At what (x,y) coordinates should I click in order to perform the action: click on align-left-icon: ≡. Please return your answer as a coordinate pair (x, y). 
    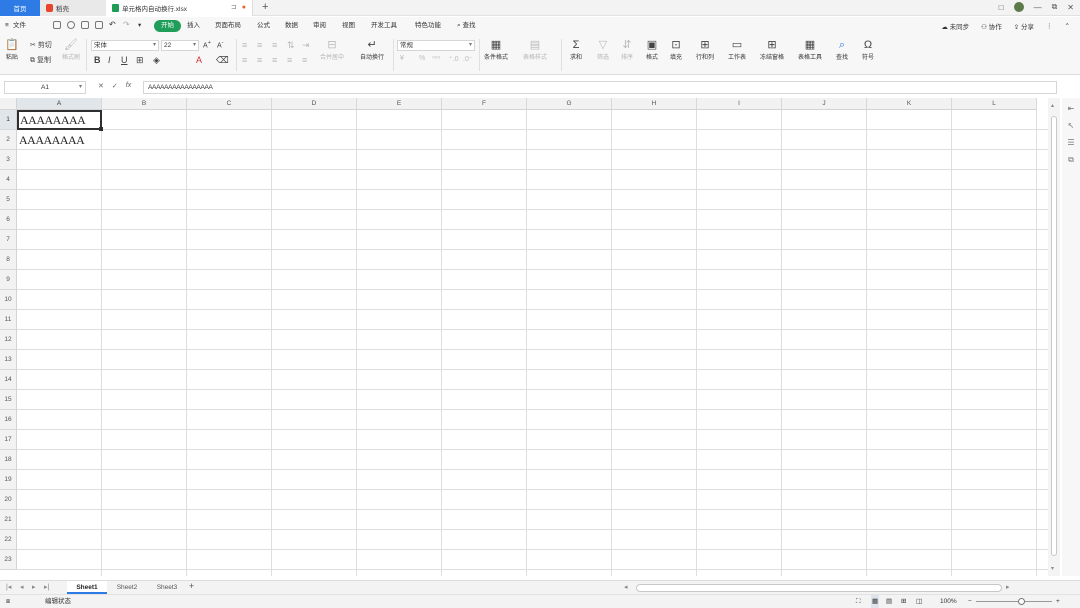
    Looking at the image, I should click on (244, 60).